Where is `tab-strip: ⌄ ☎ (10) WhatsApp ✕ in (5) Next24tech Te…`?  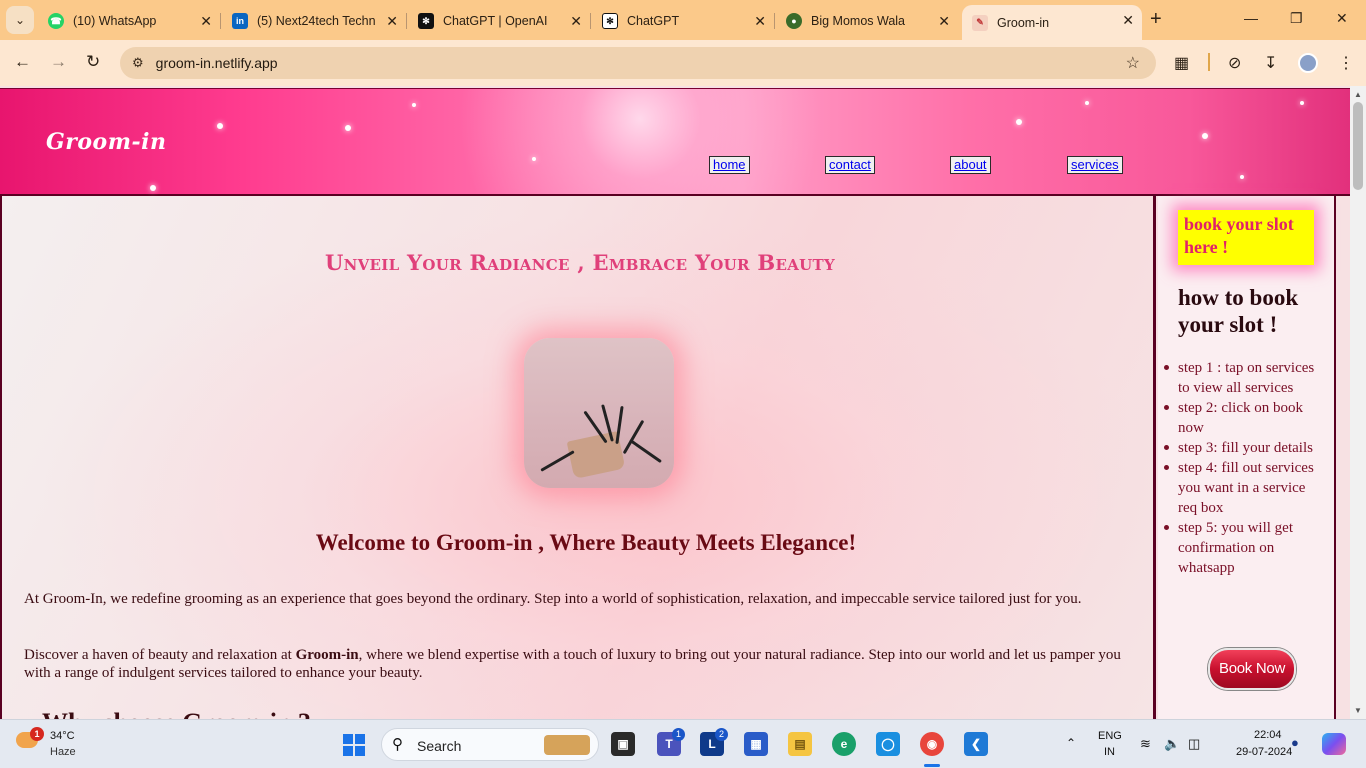
tab-strip: ⌄ ☎ (10) WhatsApp ✕ in (5) Next24tech Te… is located at coordinates (683, 20).